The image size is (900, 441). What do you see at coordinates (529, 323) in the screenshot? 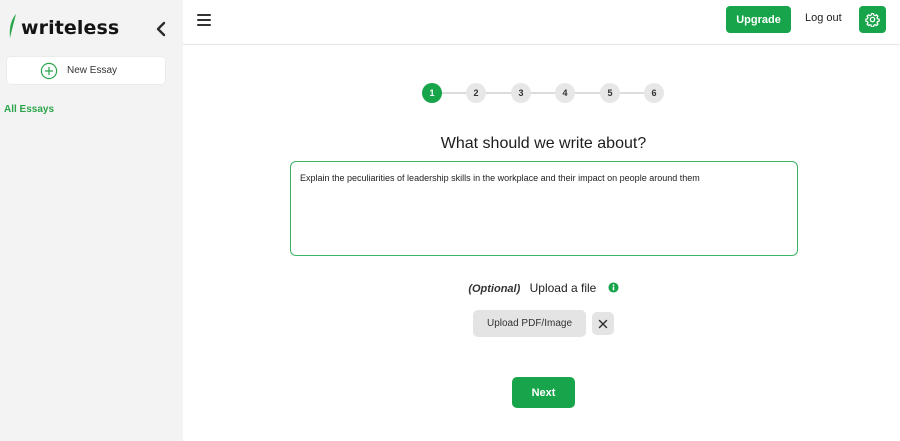
I see `upload-file-button: Upload PDF/Image` at bounding box center [529, 323].